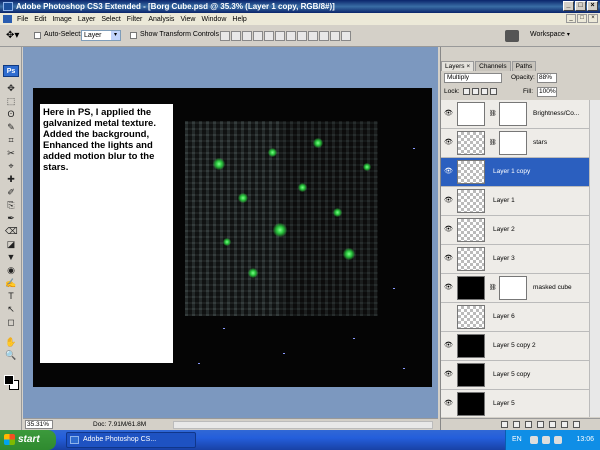  What do you see at coordinates (515, 317) in the screenshot?
I see `layer-row-layer-6: Layer 6` at bounding box center [515, 317].